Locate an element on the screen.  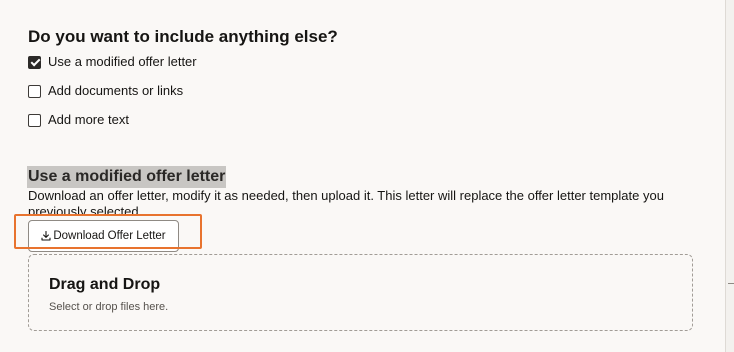
checkbox-checked-icon is located at coordinates (34, 62).